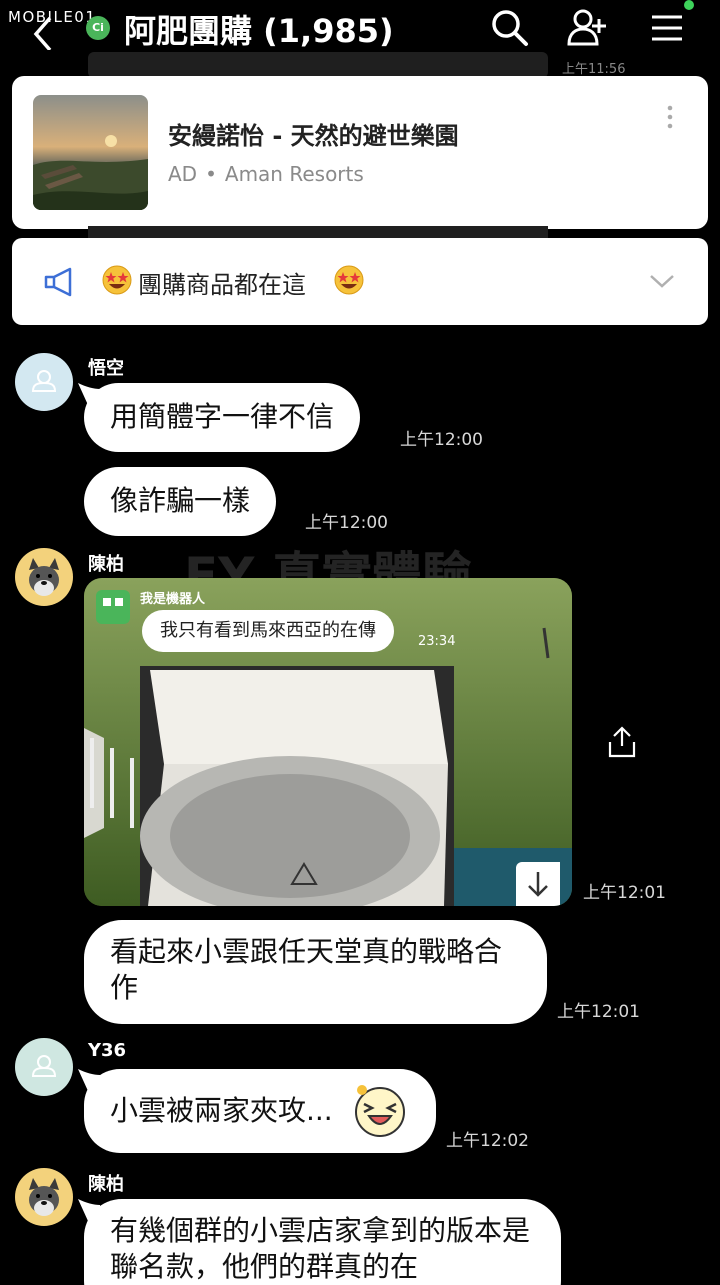  I want to click on chat-header: MOBILE01 Ci 阿肥團購 (1,985), so click(360, 30).